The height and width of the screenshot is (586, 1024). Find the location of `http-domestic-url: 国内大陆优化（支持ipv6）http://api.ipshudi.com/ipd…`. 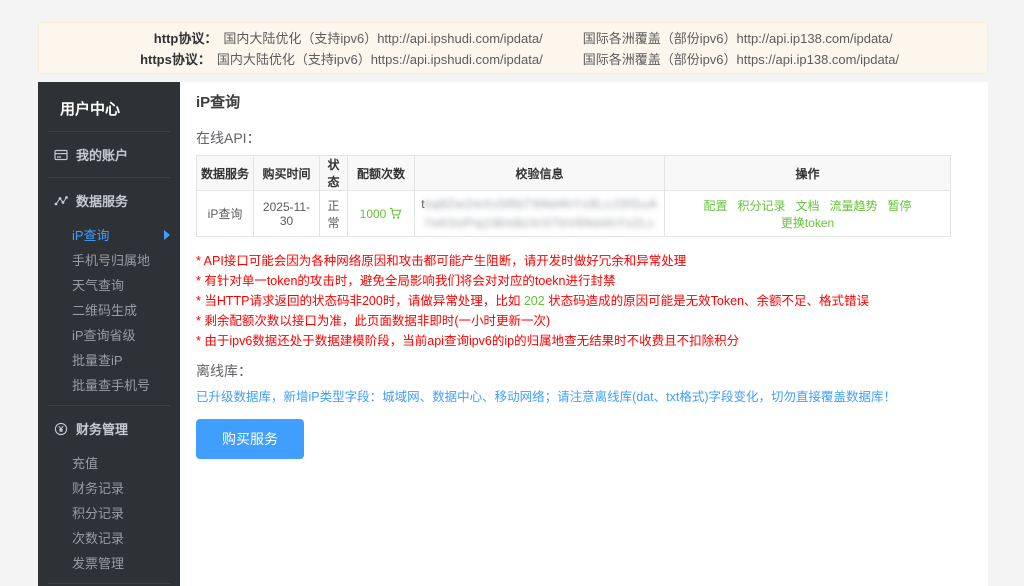

http-domestic-url: 国内大陆优化（支持ipv6）http://api.ipshudi.com/ipd… is located at coordinates (383, 38).